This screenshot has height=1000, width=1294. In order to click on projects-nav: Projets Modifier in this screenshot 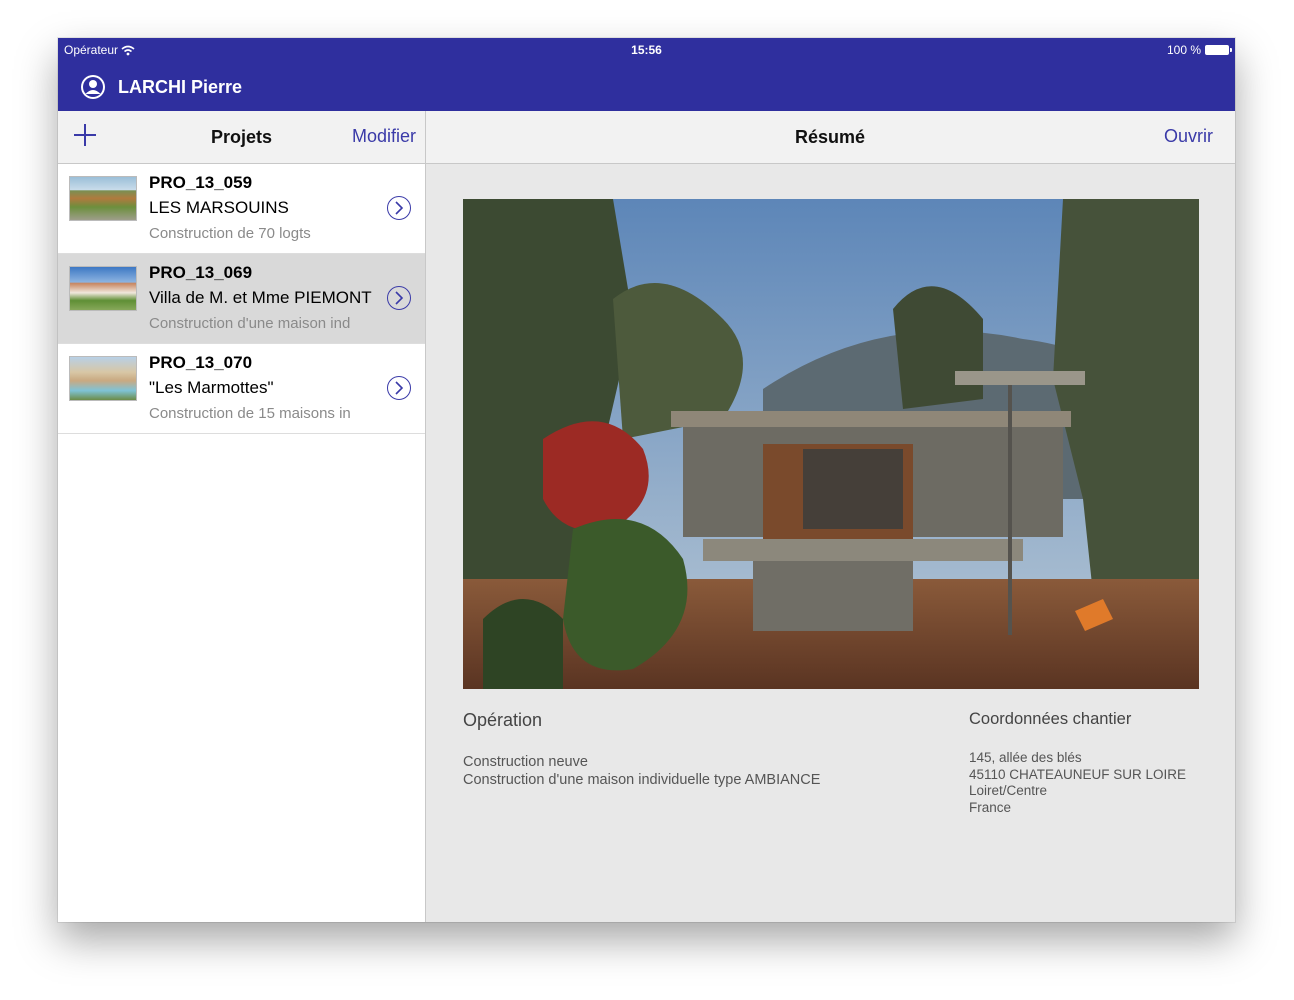, I will do `click(242, 137)`.